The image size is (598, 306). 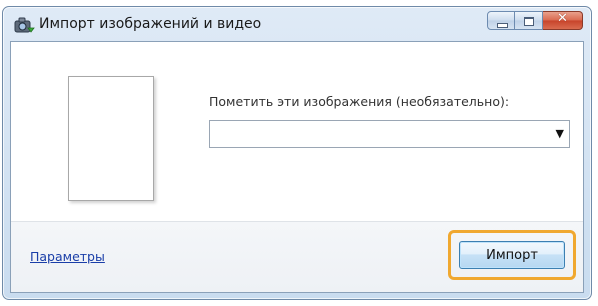 What do you see at coordinates (389, 134) in the screenshot?
I see `tag-combobox: ▼` at bounding box center [389, 134].